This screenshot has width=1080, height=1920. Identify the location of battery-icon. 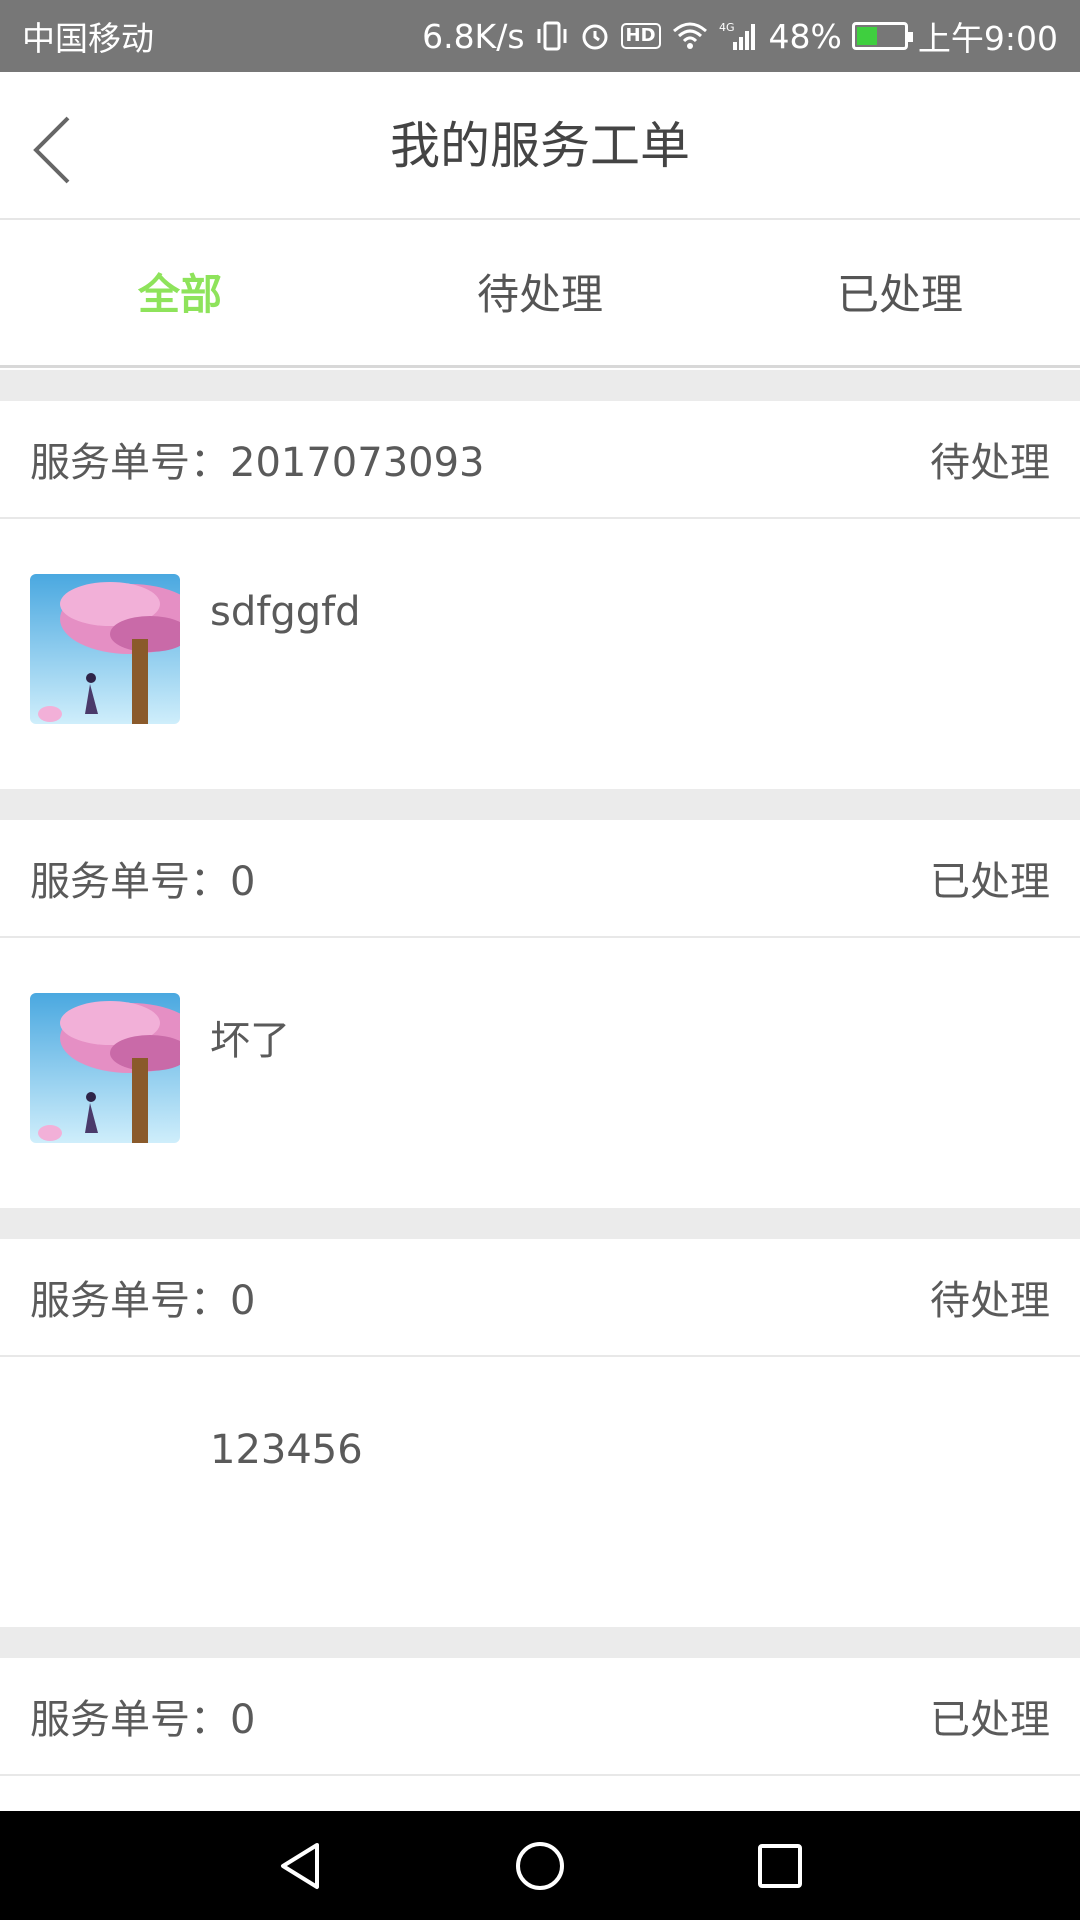
(882, 36).